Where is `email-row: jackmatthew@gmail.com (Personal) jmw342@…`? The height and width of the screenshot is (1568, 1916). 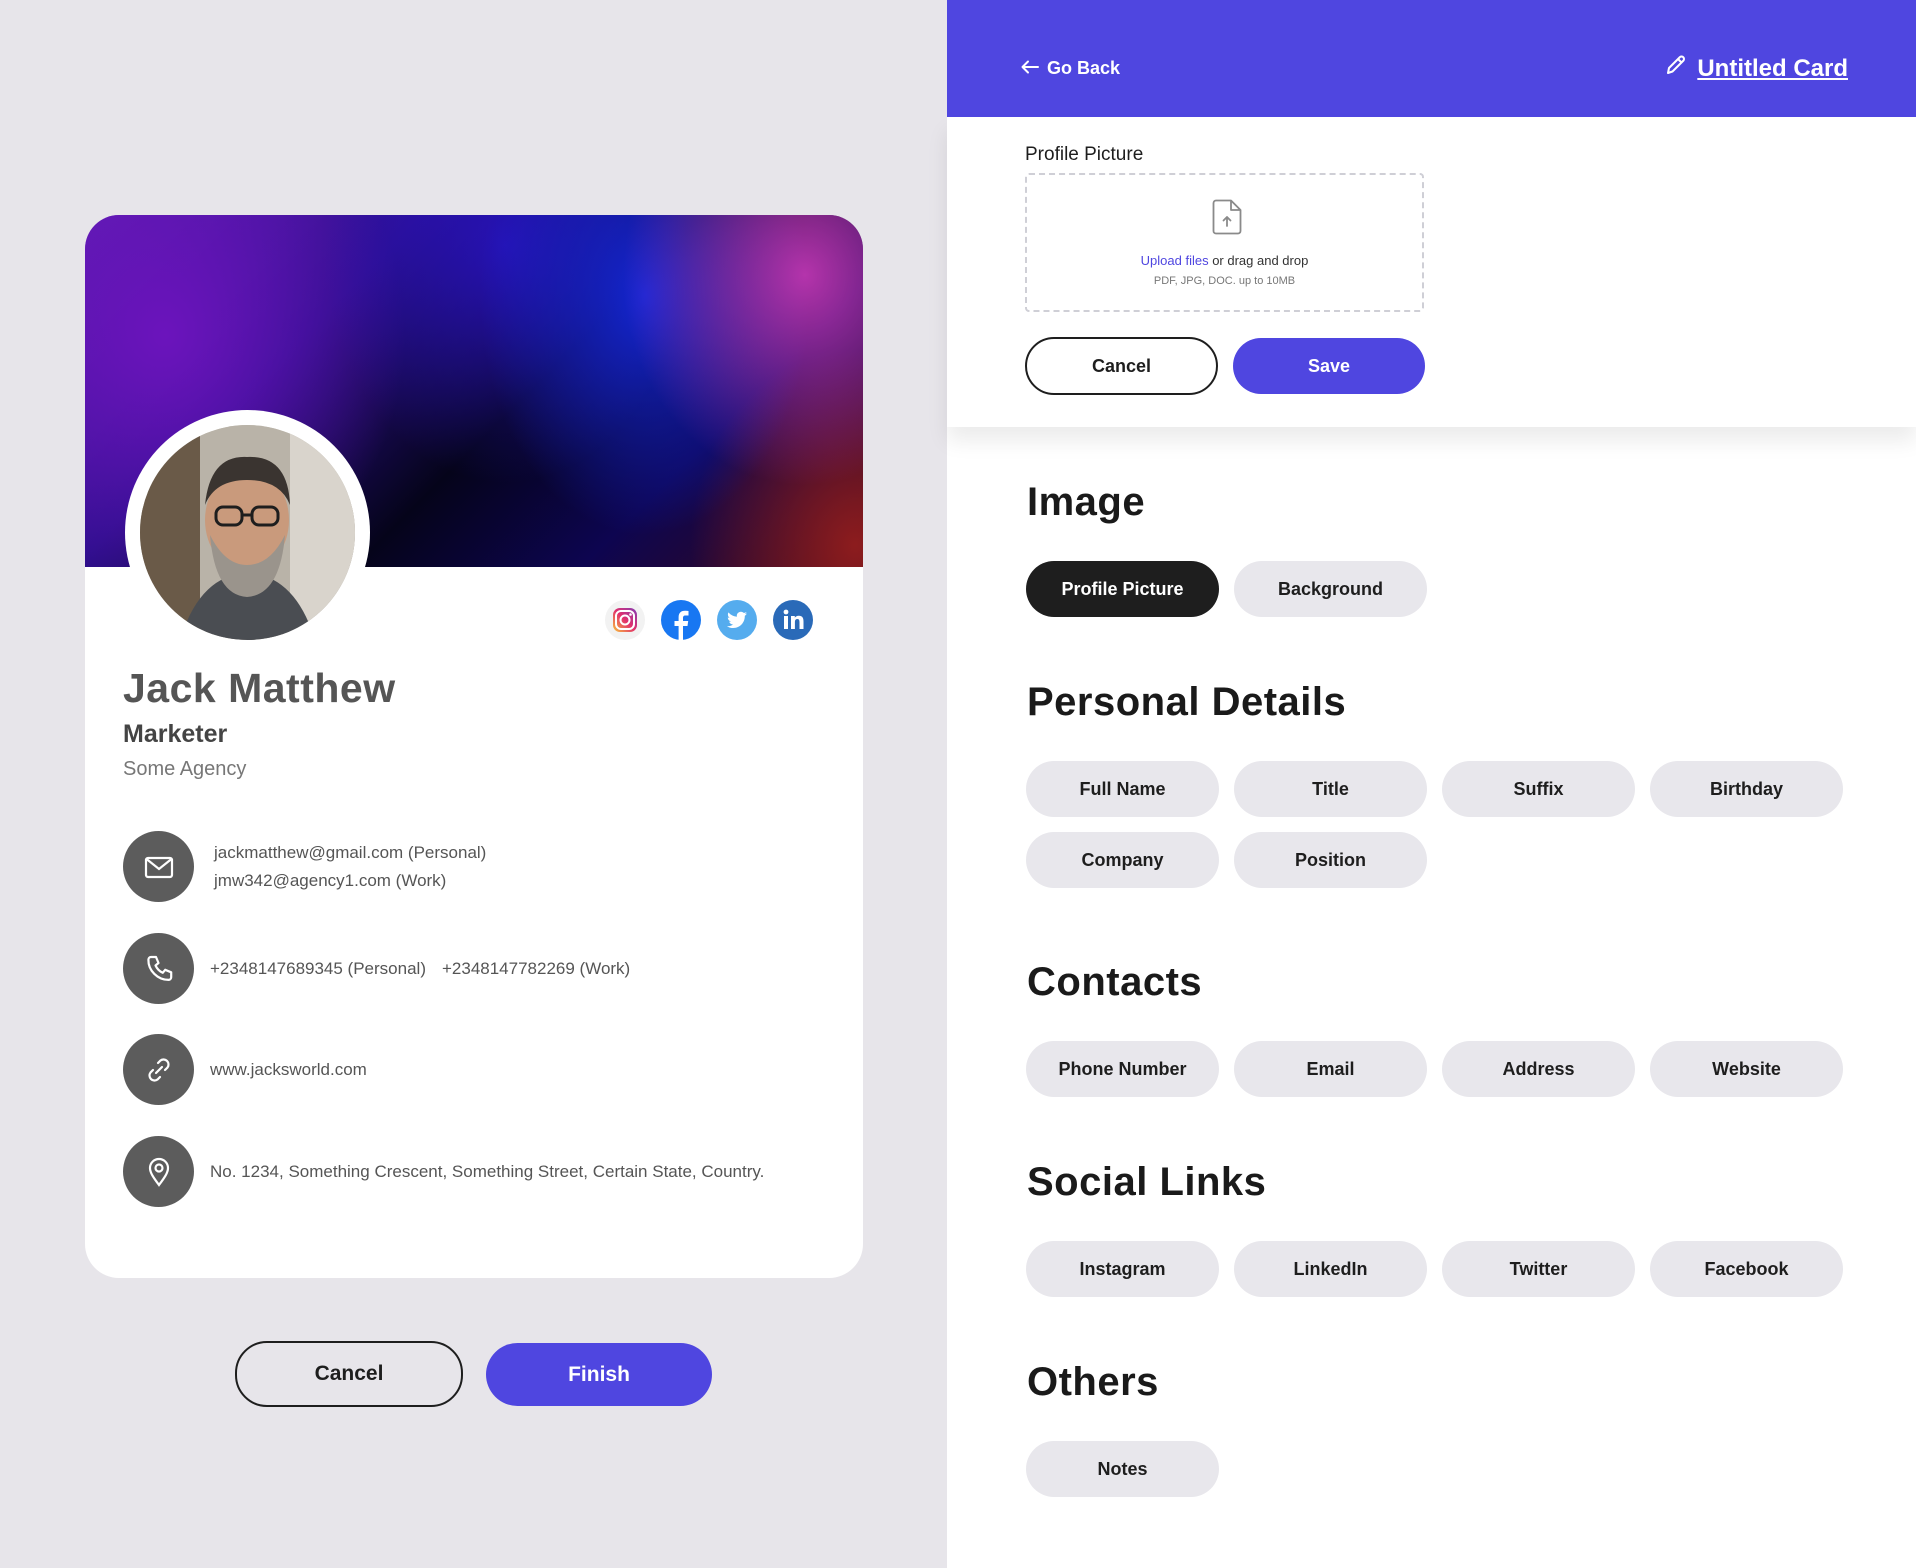
email-row: jackmatthew@gmail.com (Personal) jmw342@… is located at coordinates (304, 866).